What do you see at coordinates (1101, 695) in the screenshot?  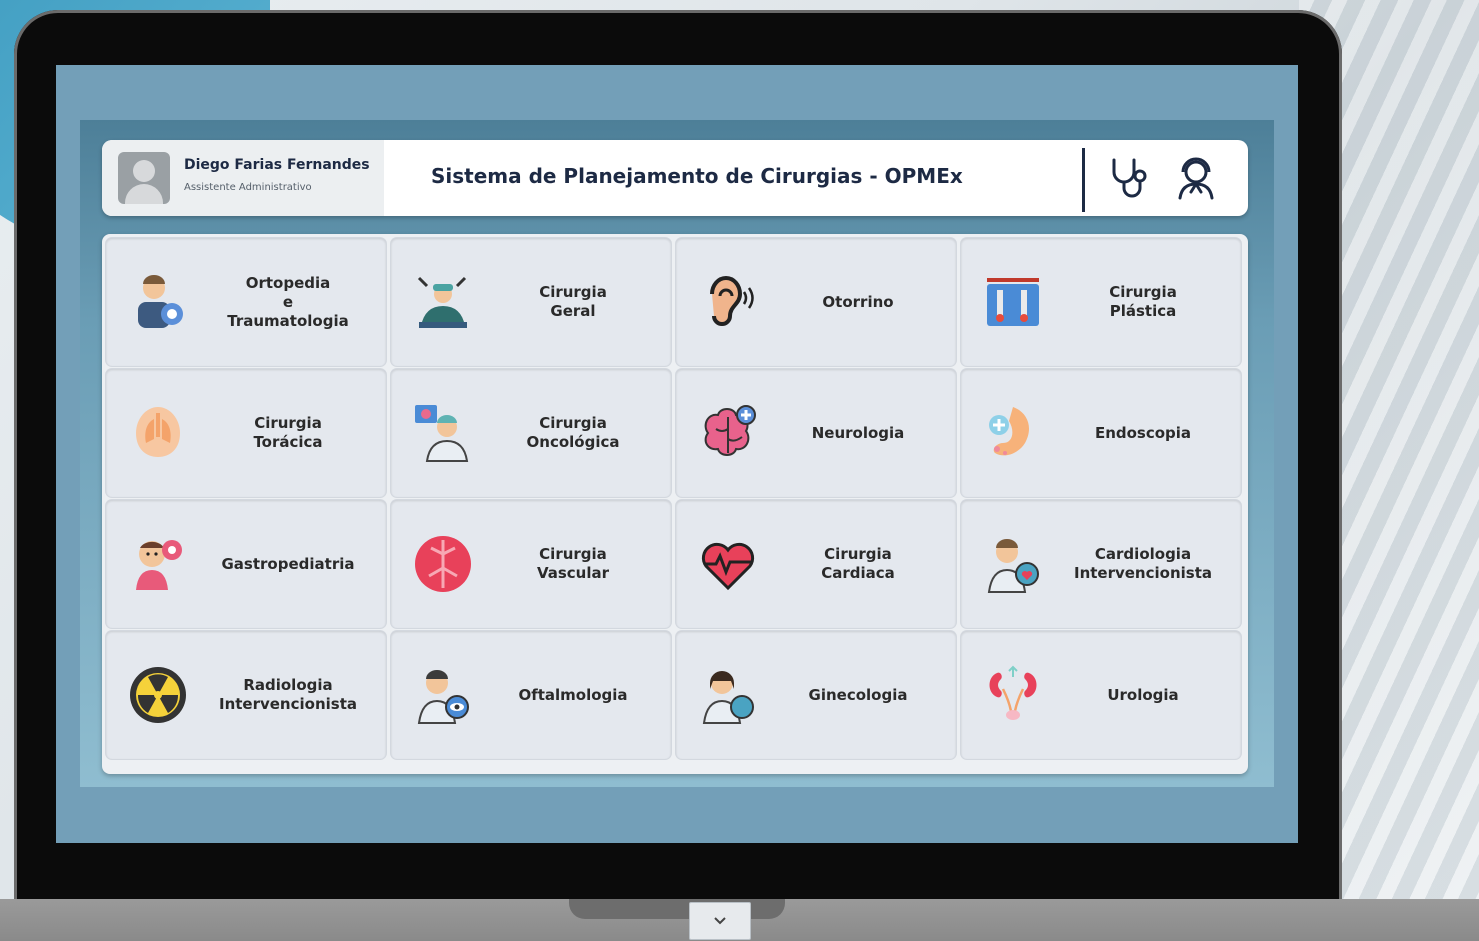 I see `specialty-card-urologia: Urologia` at bounding box center [1101, 695].